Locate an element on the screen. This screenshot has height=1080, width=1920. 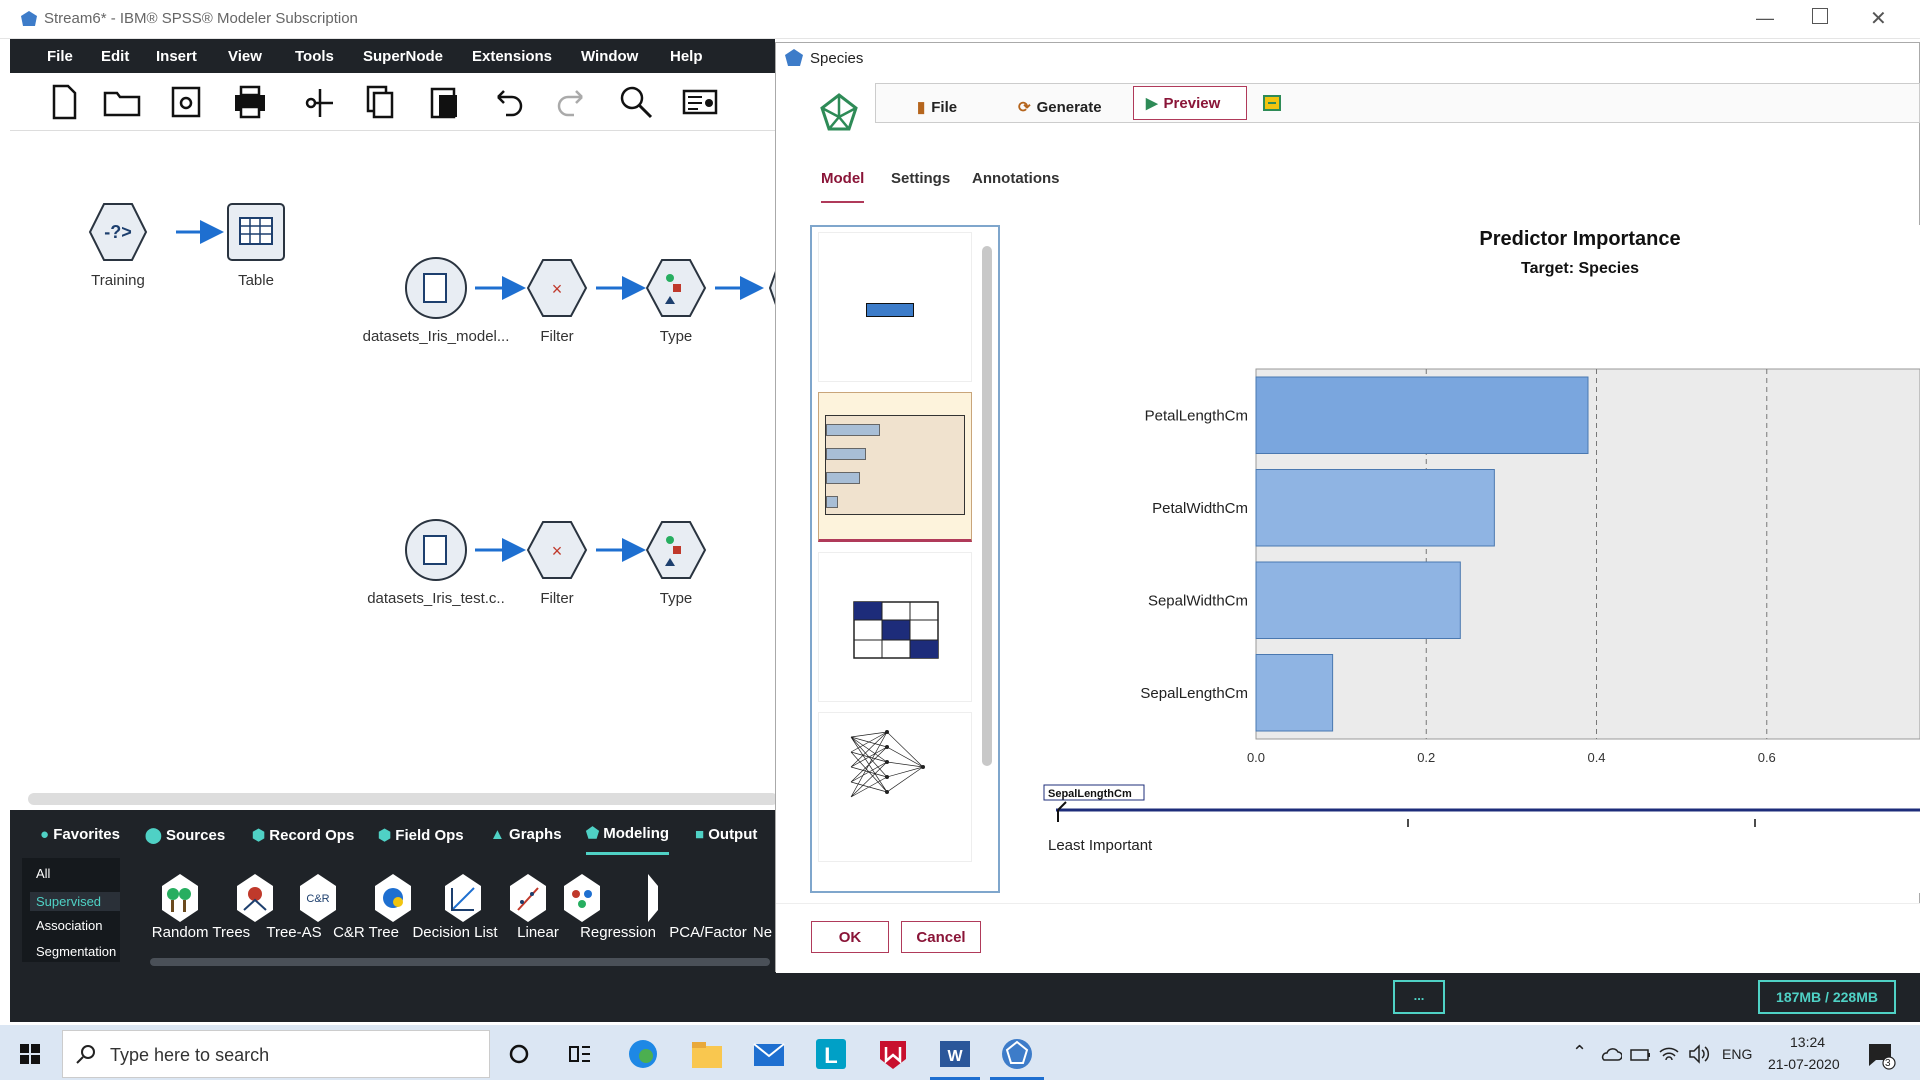
network-thumb-icon is located at coordinates (887, 764).